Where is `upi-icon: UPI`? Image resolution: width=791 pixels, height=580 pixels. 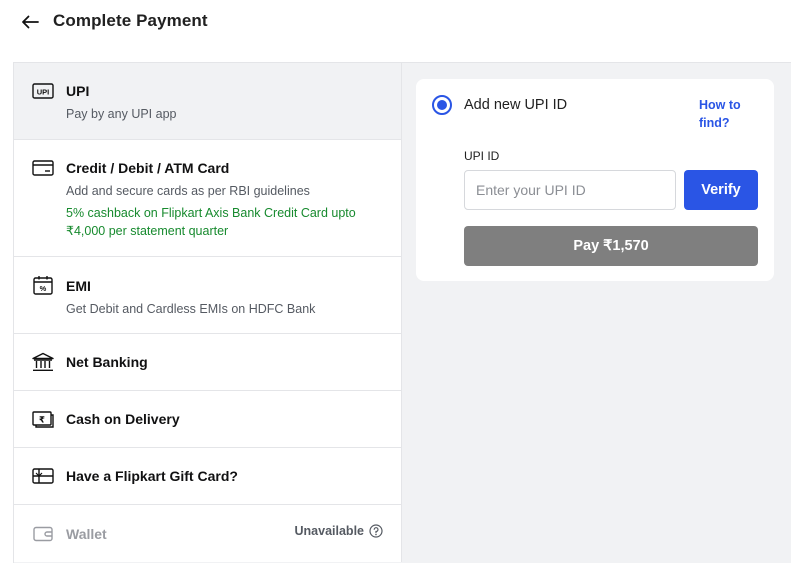 upi-icon: UPI is located at coordinates (43, 91).